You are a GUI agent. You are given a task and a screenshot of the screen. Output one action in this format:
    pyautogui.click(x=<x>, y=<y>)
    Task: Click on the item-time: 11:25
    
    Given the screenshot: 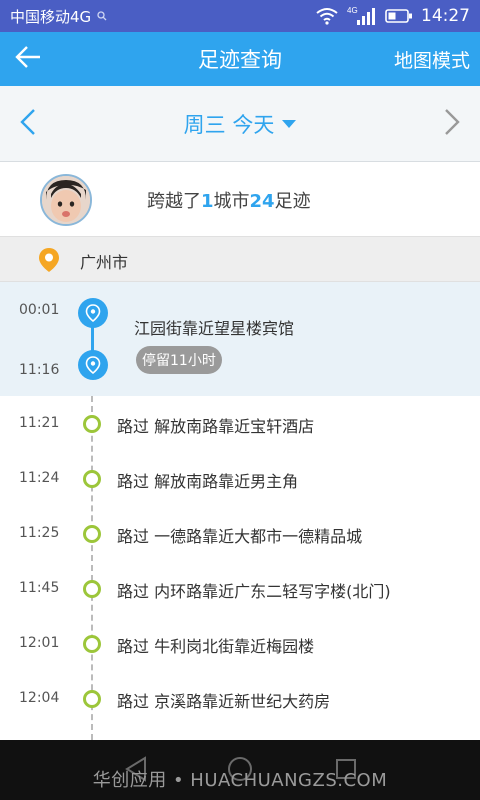 What is the action you would take?
    pyautogui.click(x=39, y=533)
    